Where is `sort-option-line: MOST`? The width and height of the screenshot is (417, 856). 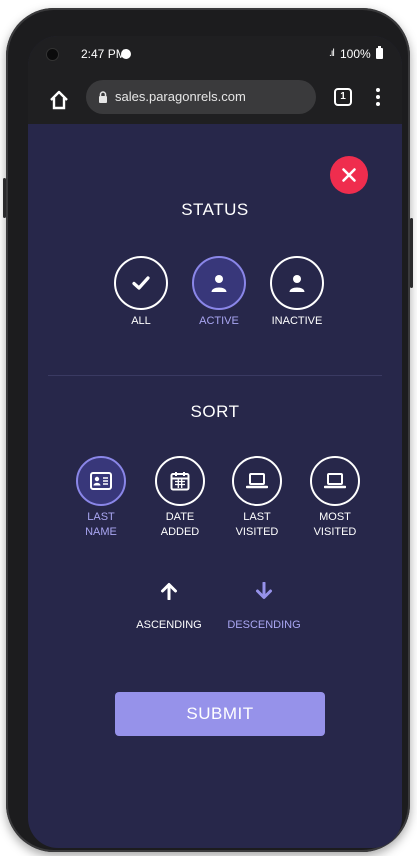
sort-option-line: MOST is located at coordinates (335, 517).